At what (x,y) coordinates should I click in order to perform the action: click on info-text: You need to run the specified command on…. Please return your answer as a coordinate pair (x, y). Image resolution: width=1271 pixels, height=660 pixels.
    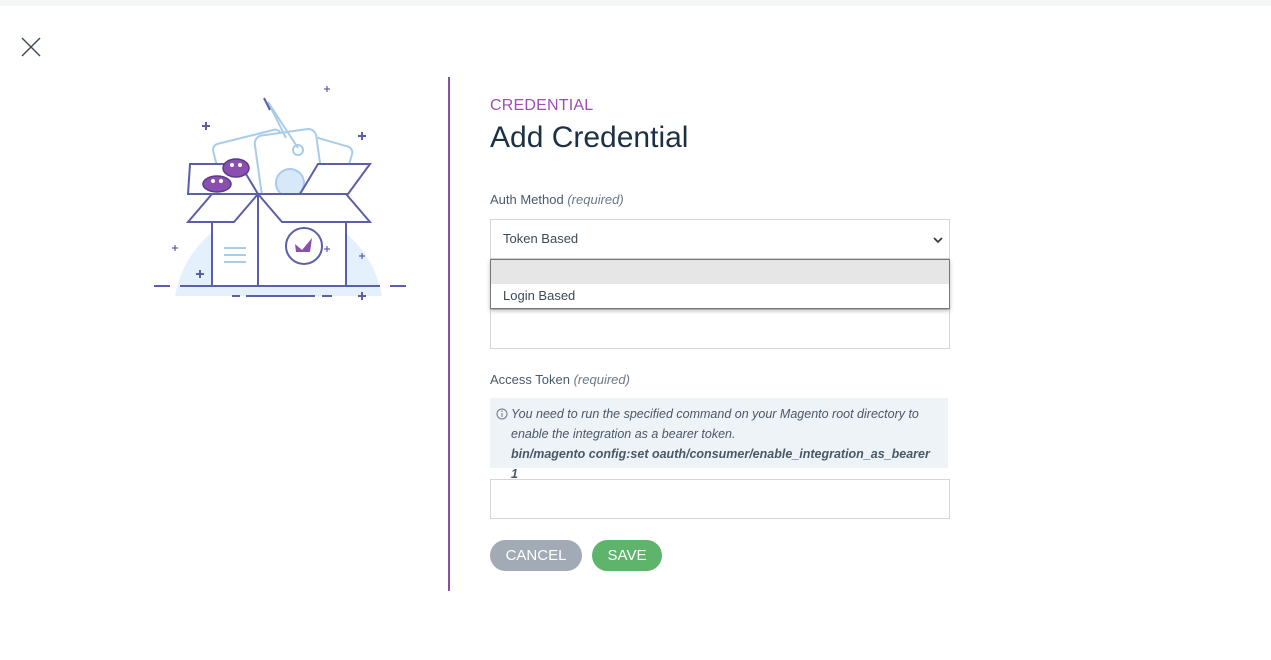
    Looking at the image, I should click on (725, 444).